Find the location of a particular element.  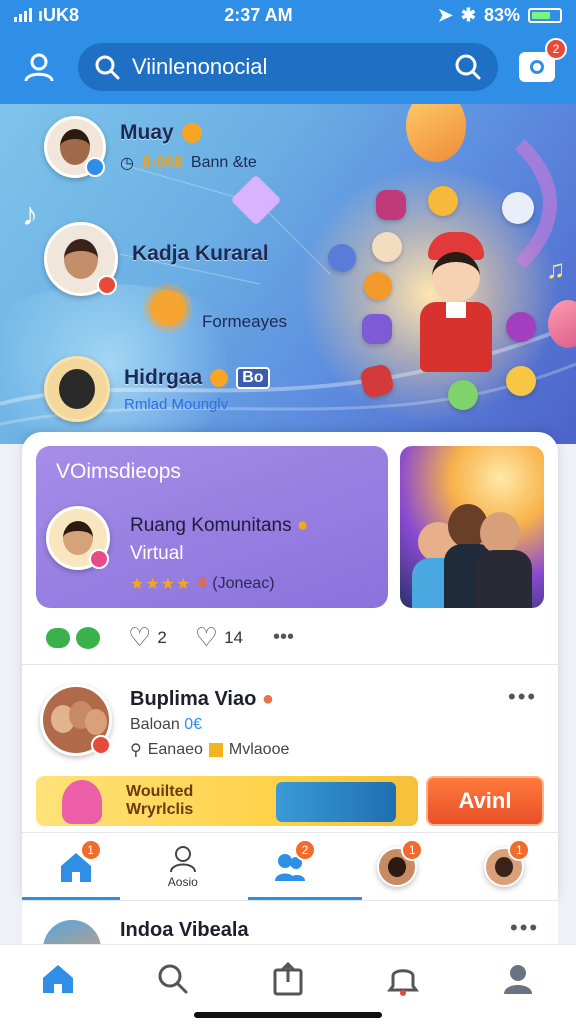

story-label: Aosio is located at coordinates (182, 881).